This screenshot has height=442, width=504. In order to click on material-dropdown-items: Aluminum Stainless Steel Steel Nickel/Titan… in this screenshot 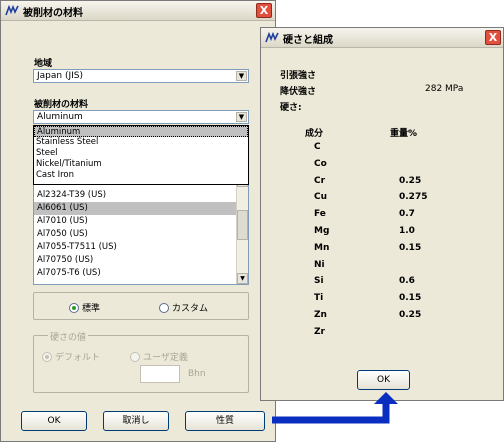, I will do `click(141, 153)`.